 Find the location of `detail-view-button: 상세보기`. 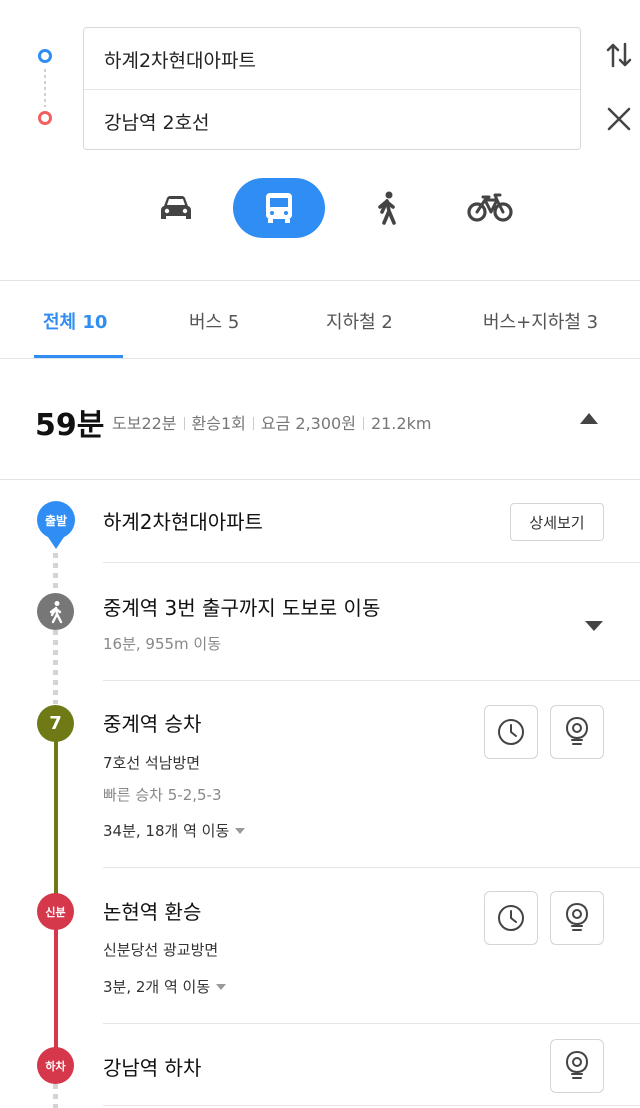

detail-view-button: 상세보기 is located at coordinates (557, 522).